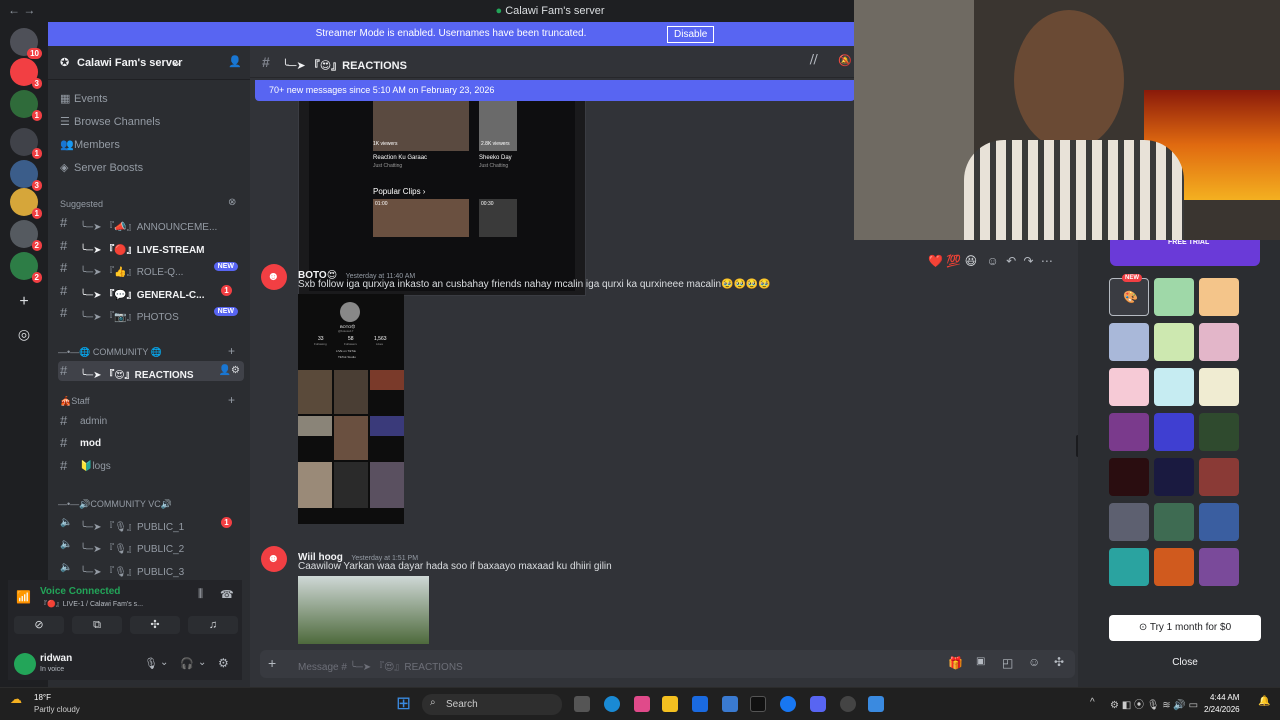  What do you see at coordinates (110, 121) in the screenshot?
I see `nav-browse-channels: ☰ Browse Channels` at bounding box center [110, 121].